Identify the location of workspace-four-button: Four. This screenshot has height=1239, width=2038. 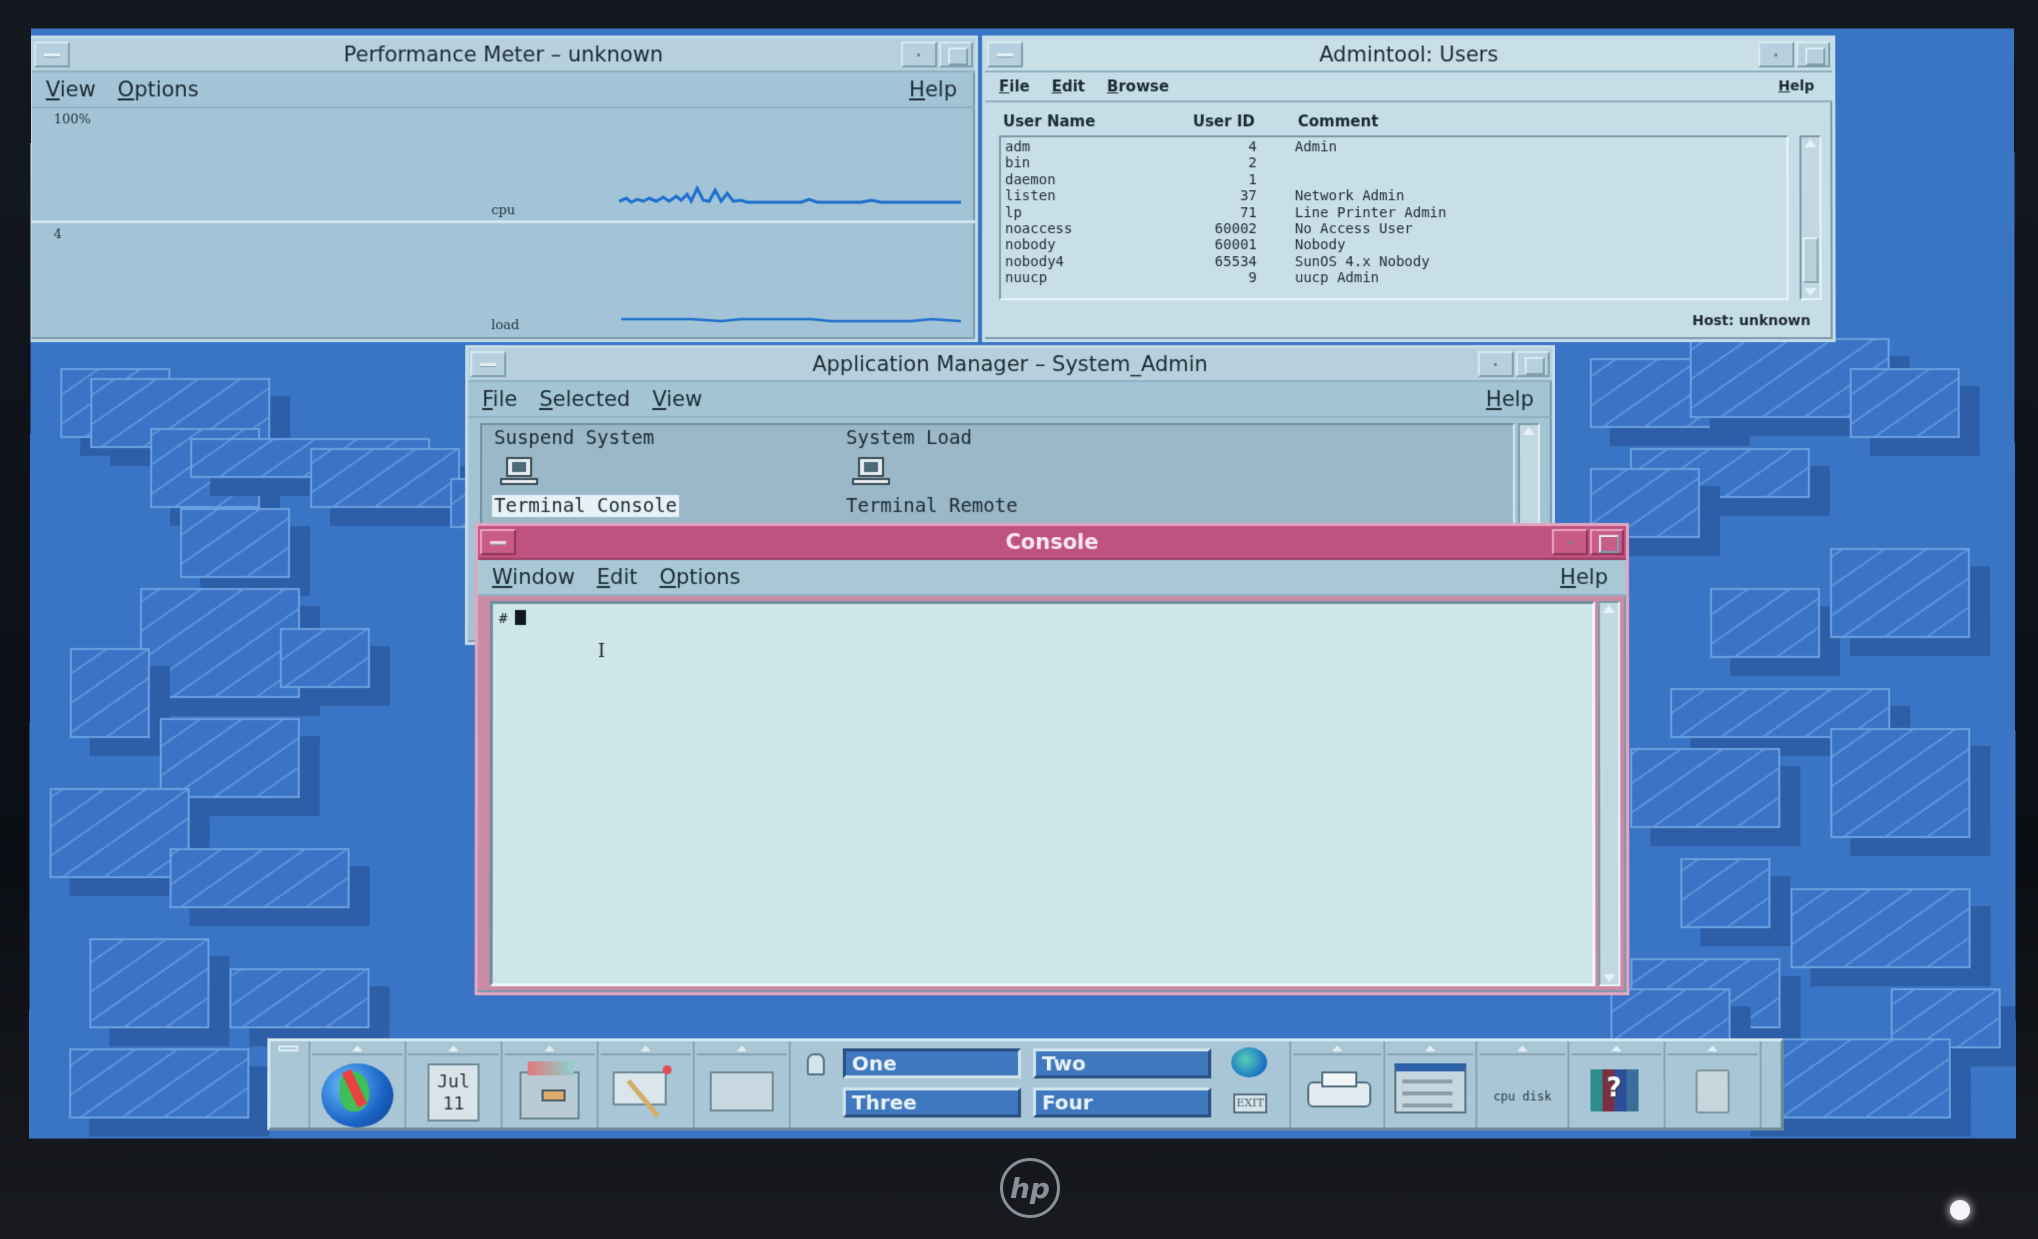
(1122, 1102).